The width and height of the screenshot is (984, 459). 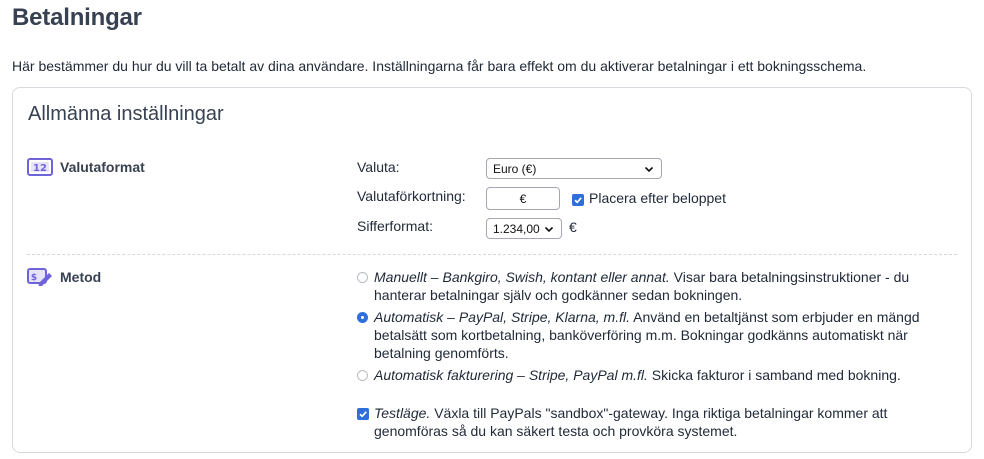 What do you see at coordinates (657, 198) in the screenshot?
I see `after-amount-label: Placera efter beloppet` at bounding box center [657, 198].